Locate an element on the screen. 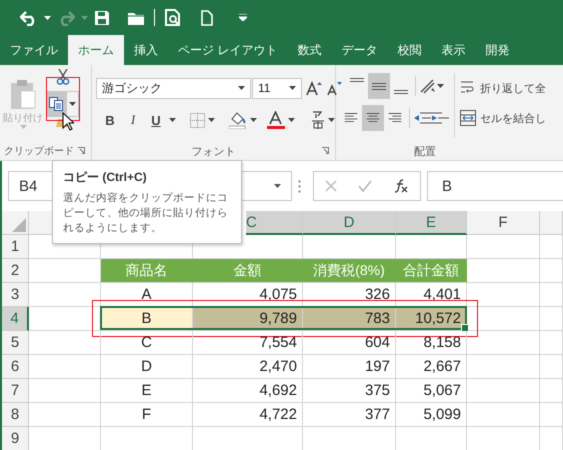  ribbon-tab: 開発 is located at coordinates (497, 50).